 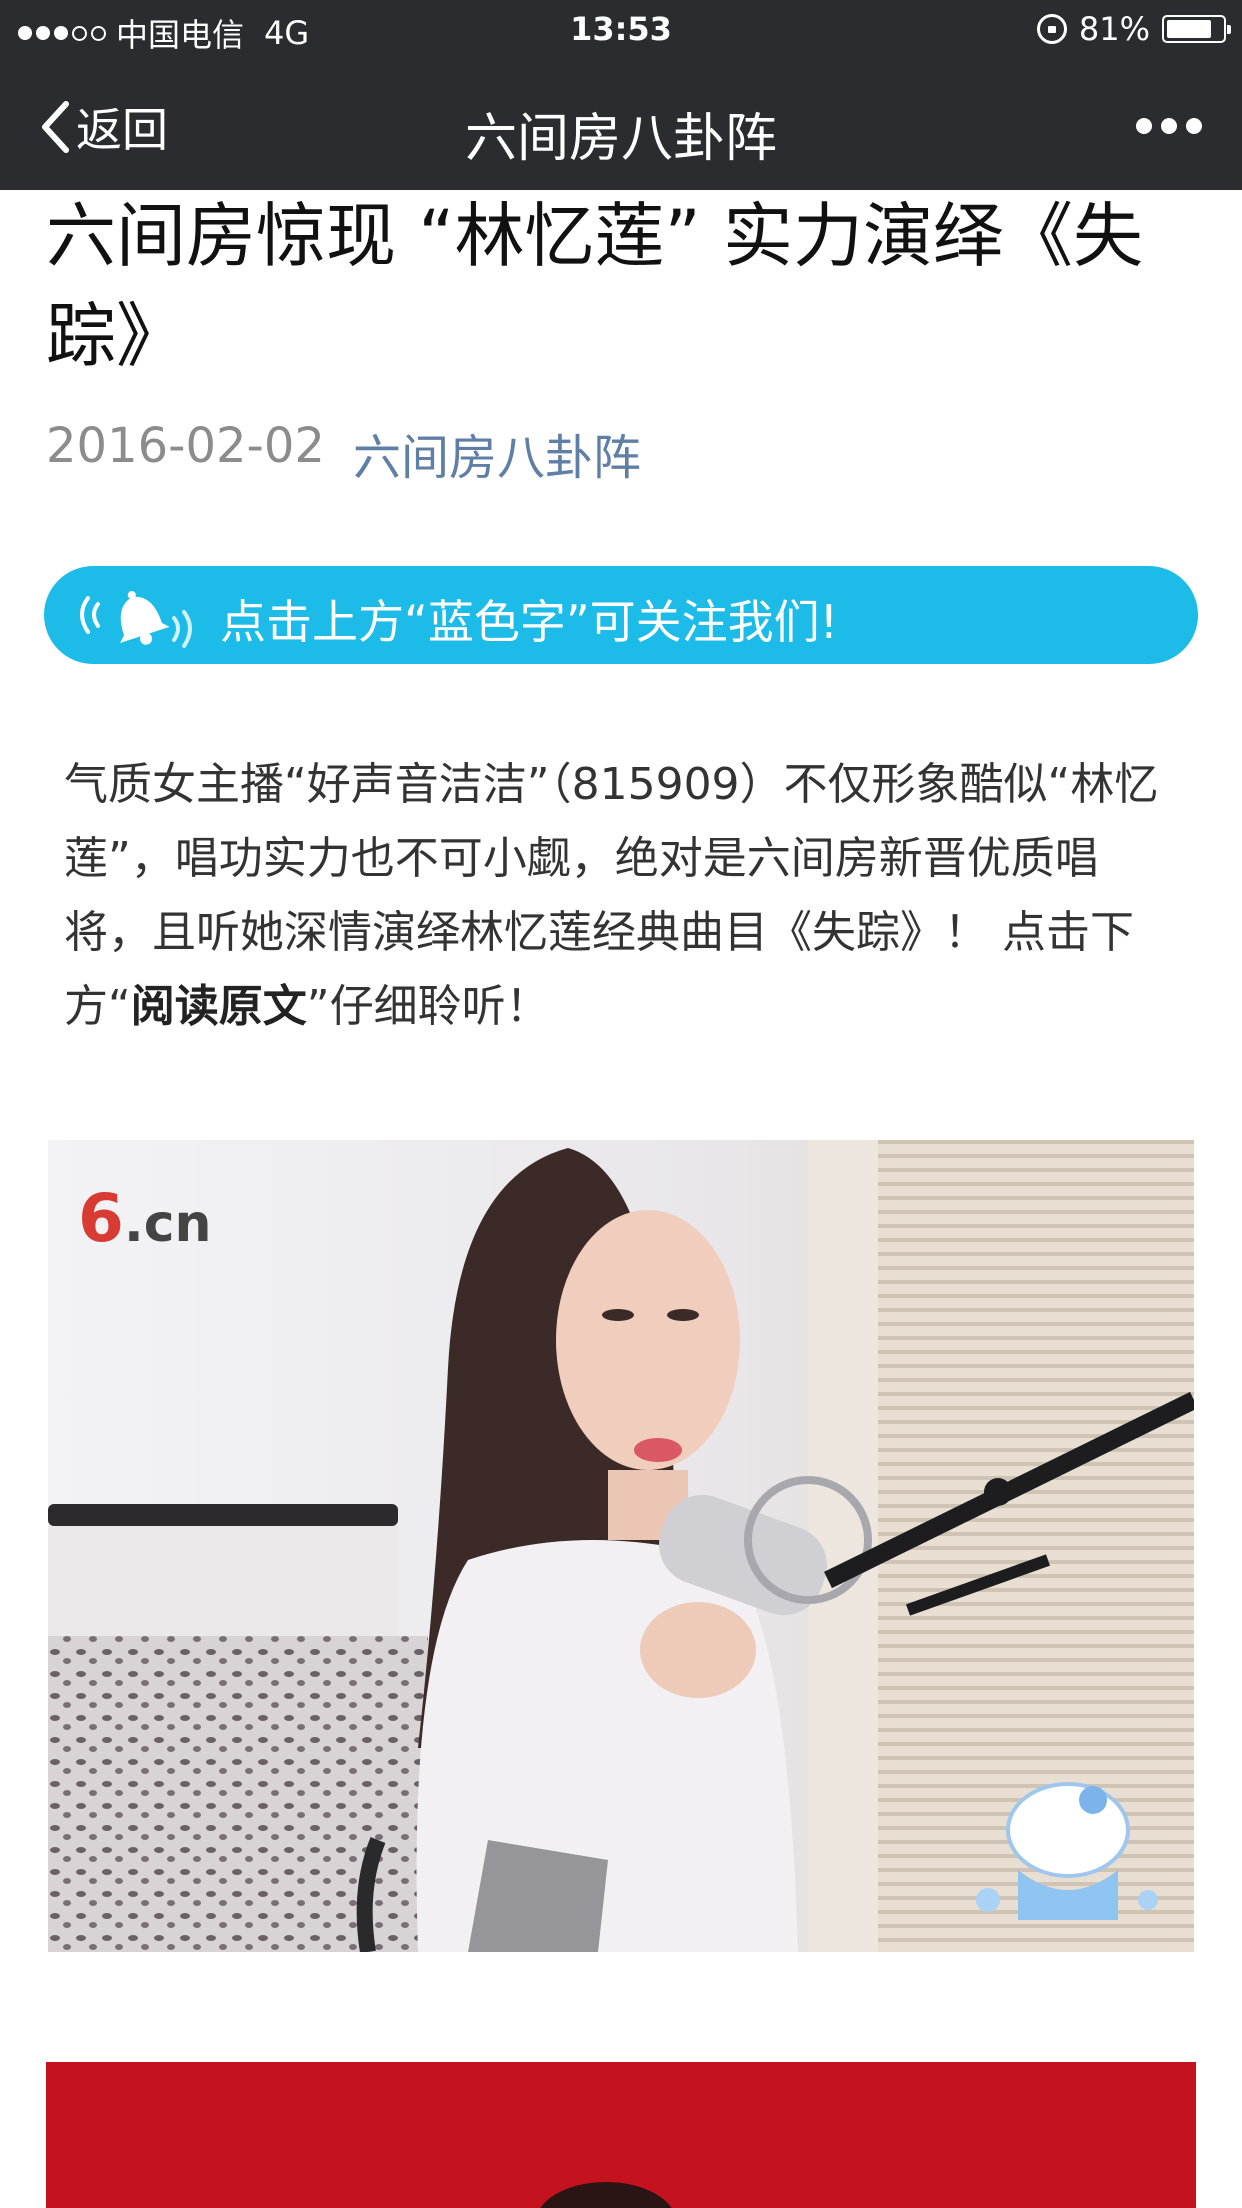 I want to click on status-bar: 中国电信 4G 13:53 81%, so click(x=621, y=31).